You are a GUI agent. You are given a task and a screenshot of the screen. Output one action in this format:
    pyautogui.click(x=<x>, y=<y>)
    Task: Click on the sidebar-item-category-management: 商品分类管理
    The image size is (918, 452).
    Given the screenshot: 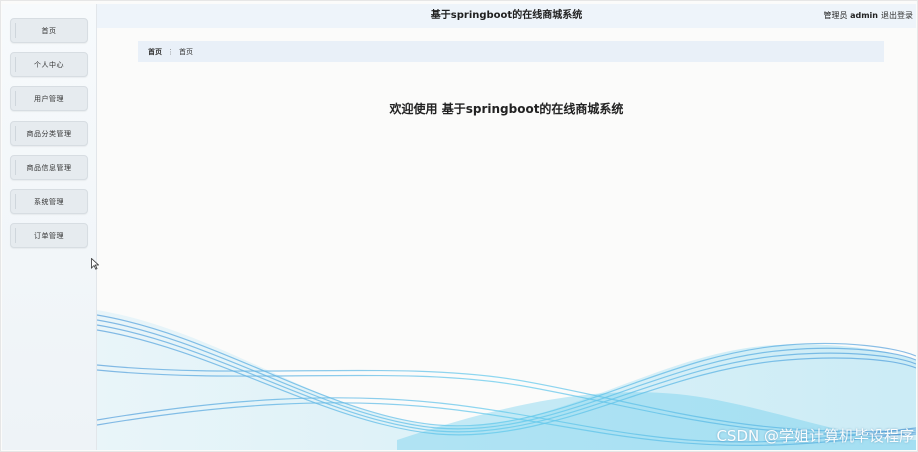 What is the action you would take?
    pyautogui.click(x=49, y=133)
    